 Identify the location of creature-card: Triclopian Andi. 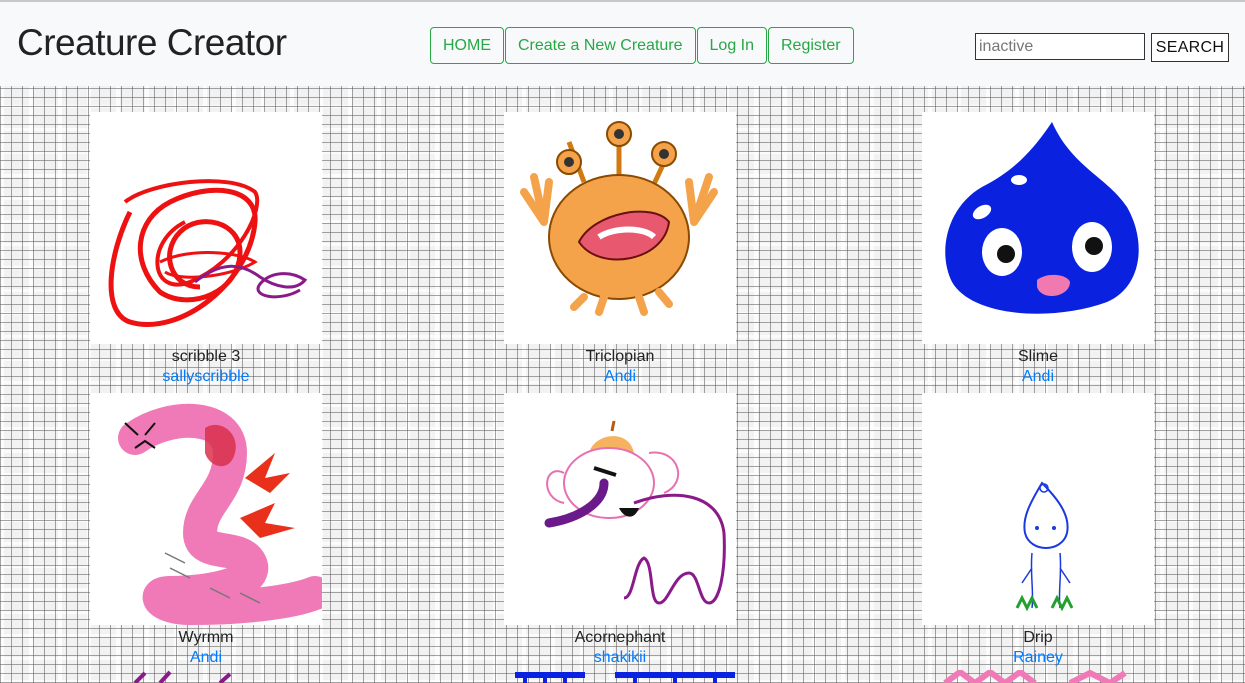
(620, 250).